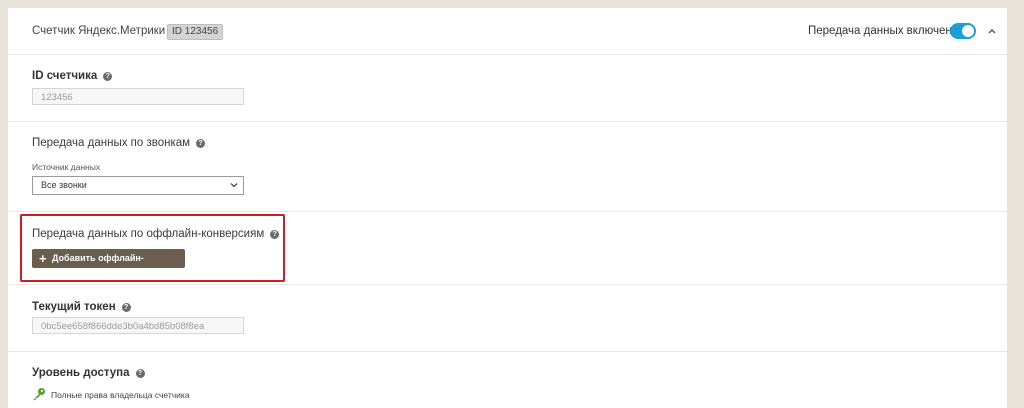 The width and height of the screenshot is (1024, 408). I want to click on counter-id-field: 123456, so click(138, 96).